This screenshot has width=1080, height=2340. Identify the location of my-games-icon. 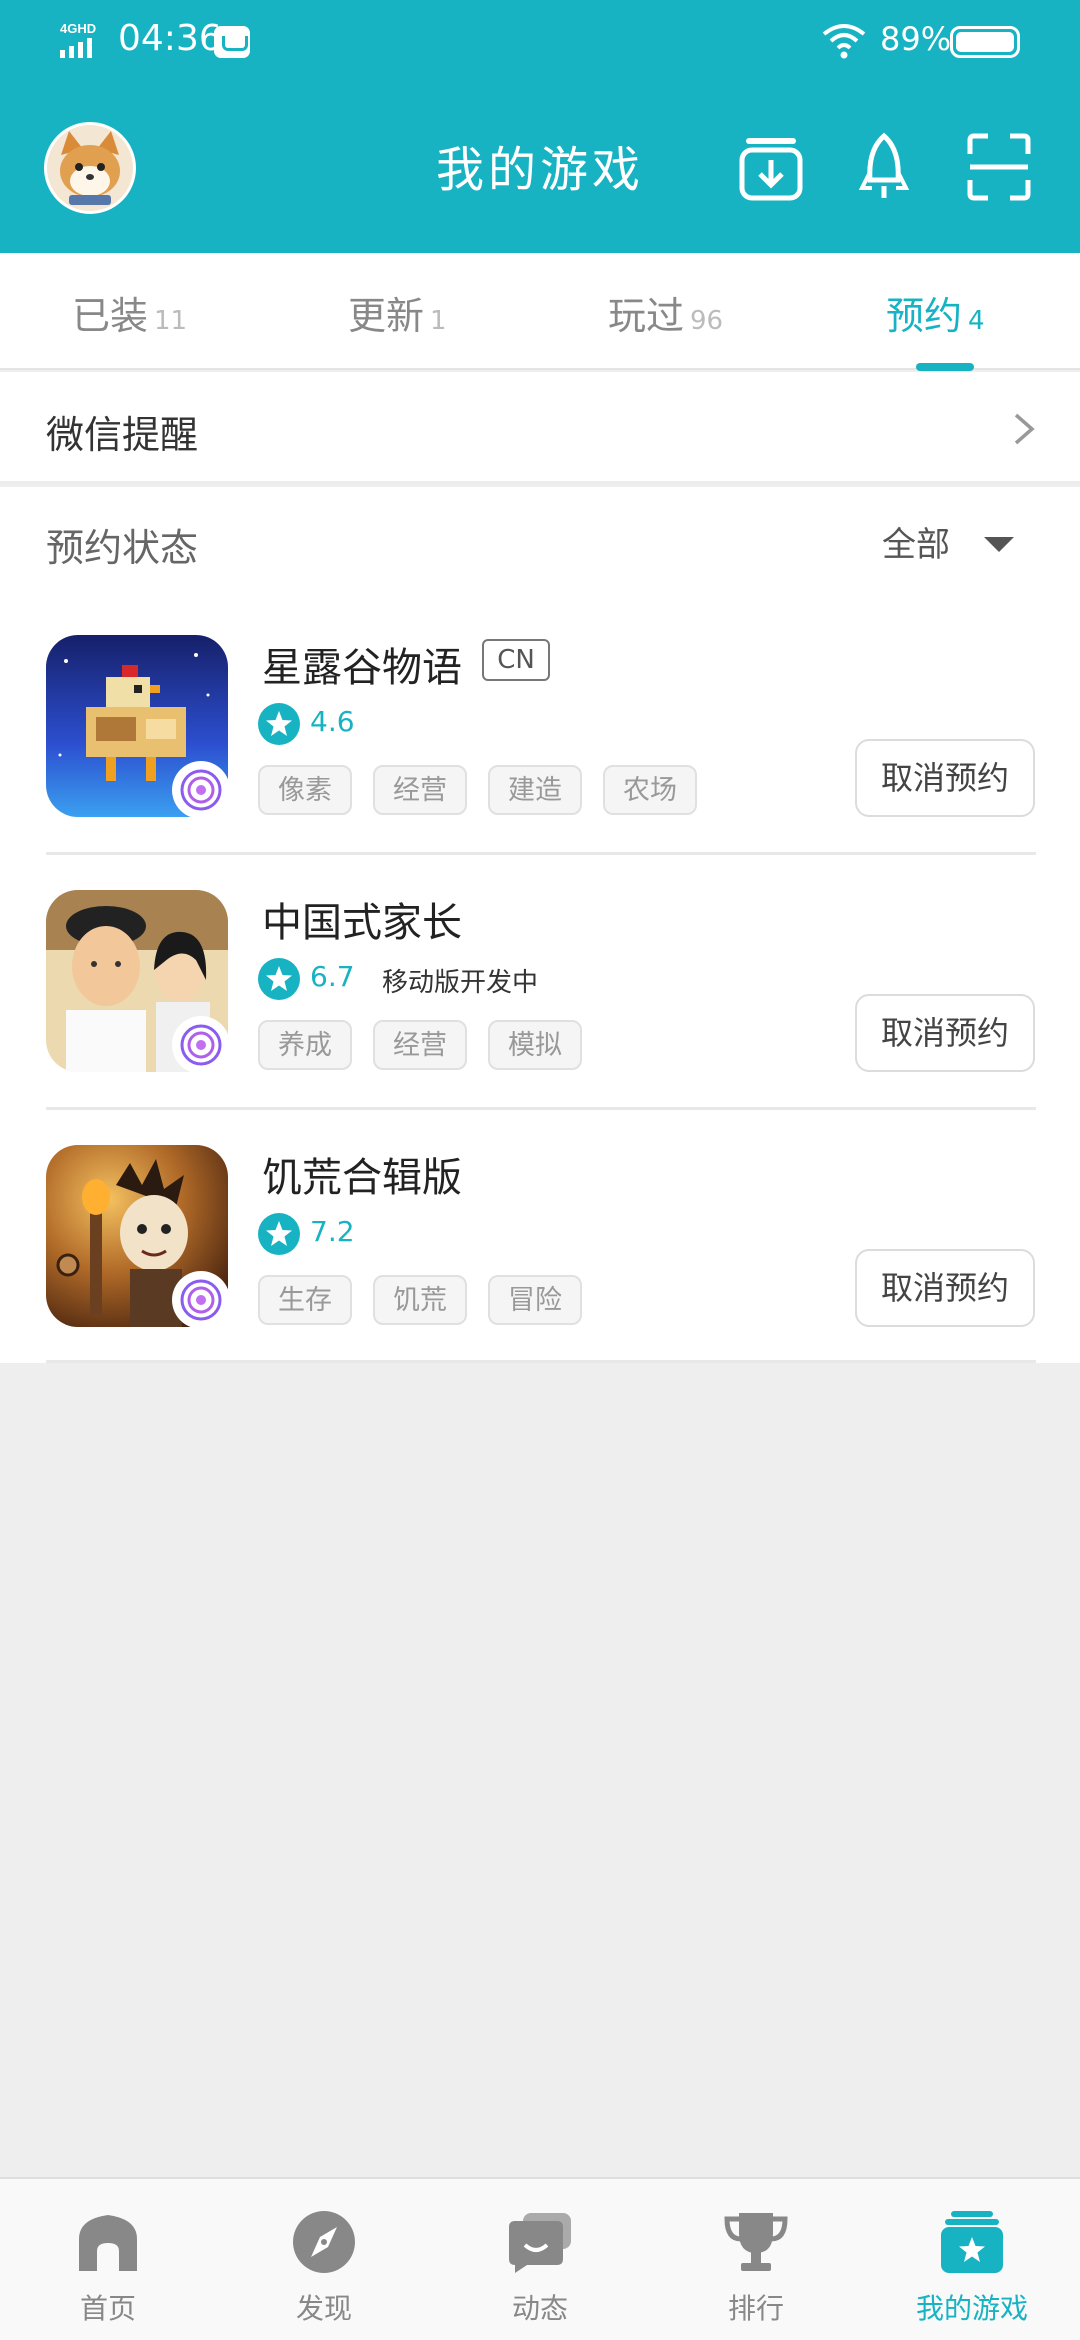
(972, 2242).